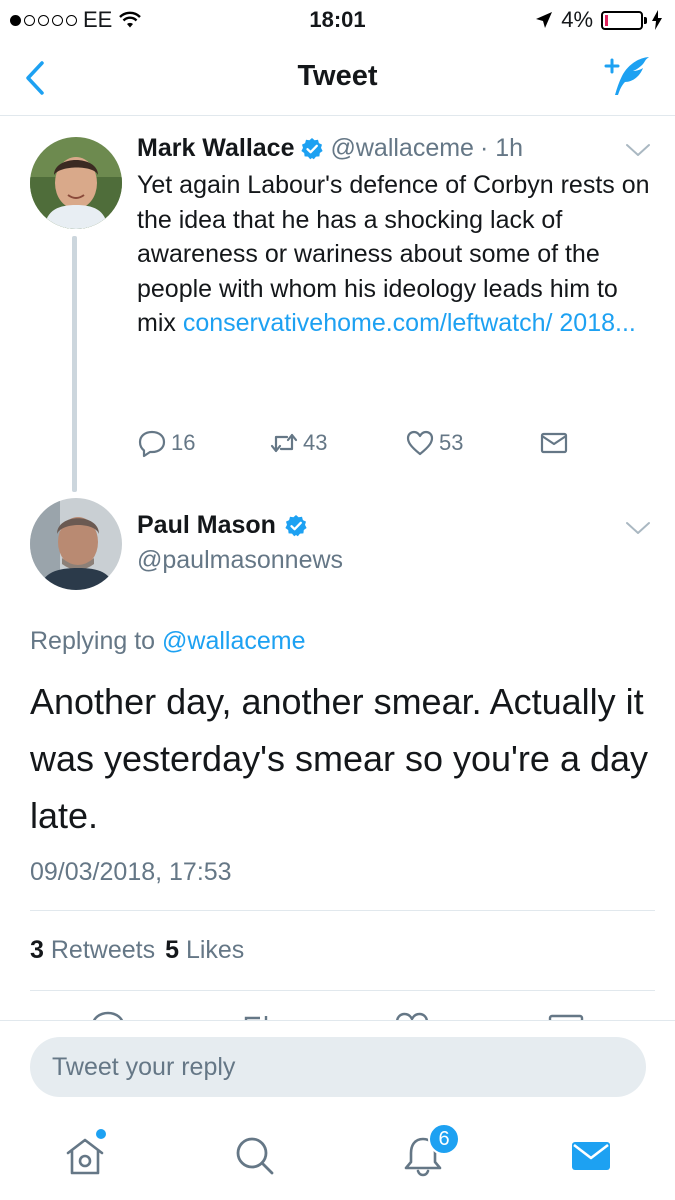 This screenshot has height=1200, width=675. I want to click on search-icon, so click(255, 1156).